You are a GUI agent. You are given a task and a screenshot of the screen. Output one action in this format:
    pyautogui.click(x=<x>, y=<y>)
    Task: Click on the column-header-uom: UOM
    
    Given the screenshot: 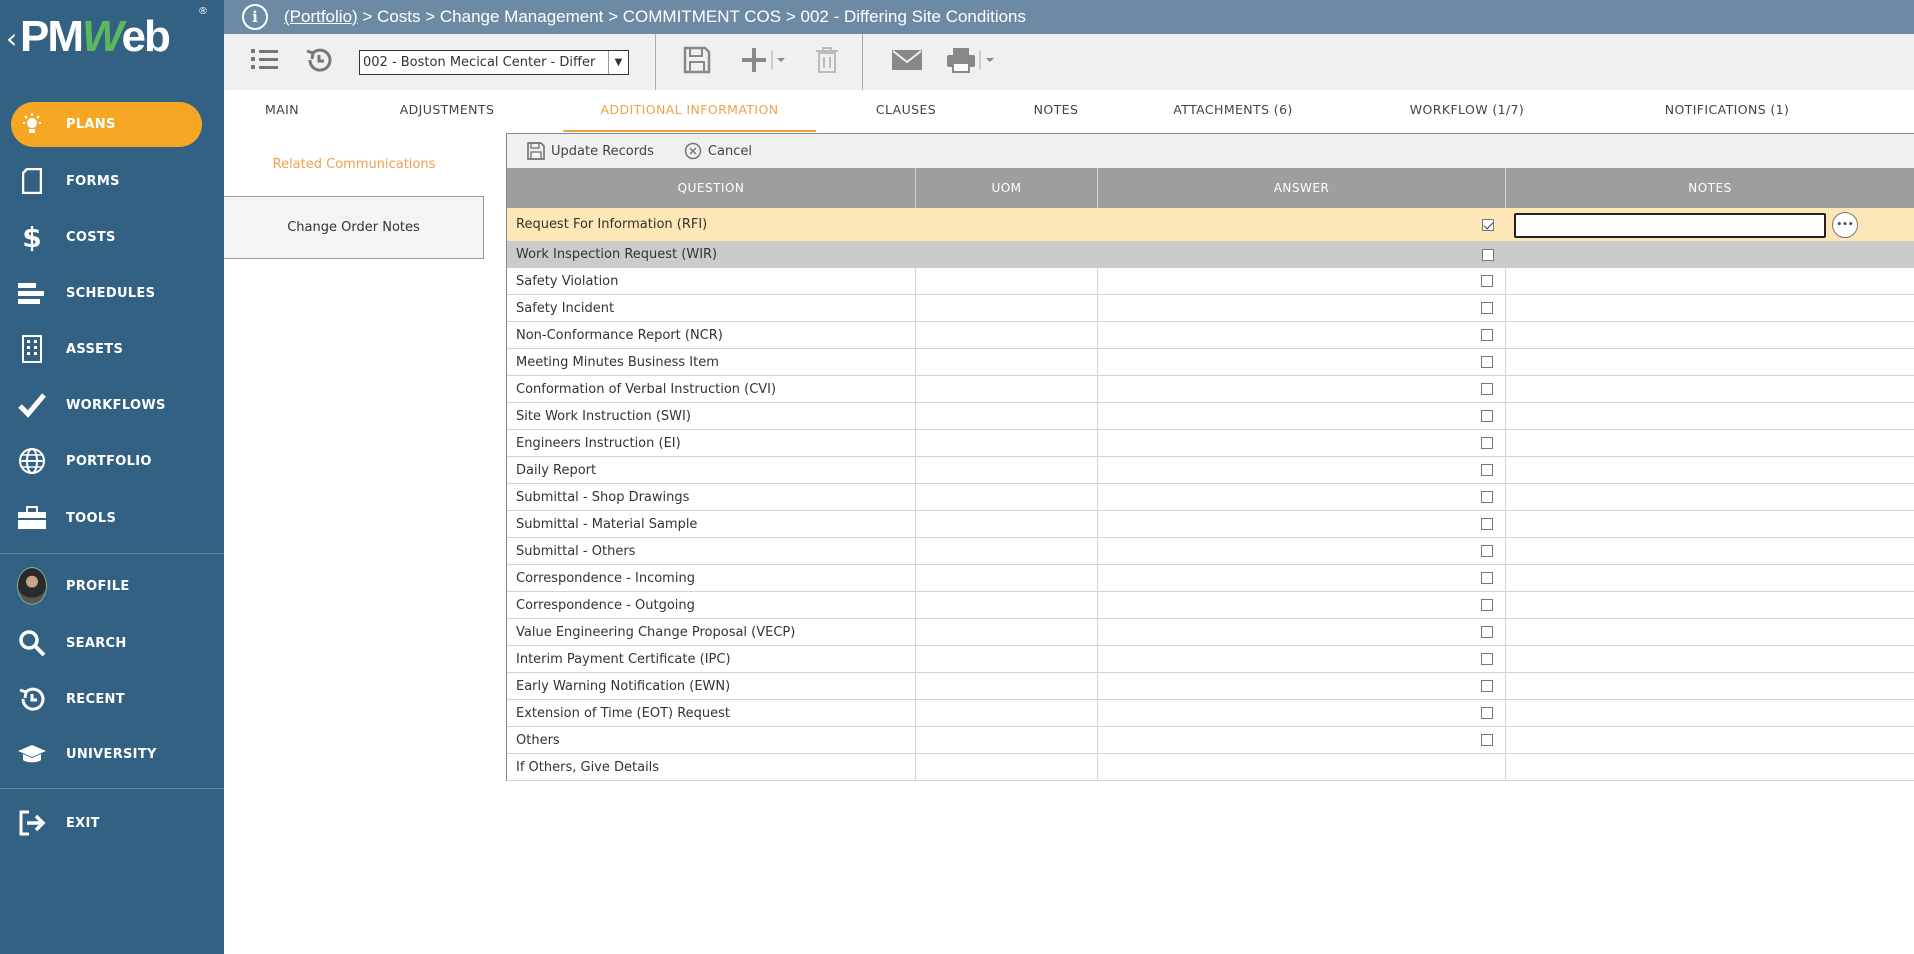 What is the action you would take?
    pyautogui.click(x=1007, y=188)
    